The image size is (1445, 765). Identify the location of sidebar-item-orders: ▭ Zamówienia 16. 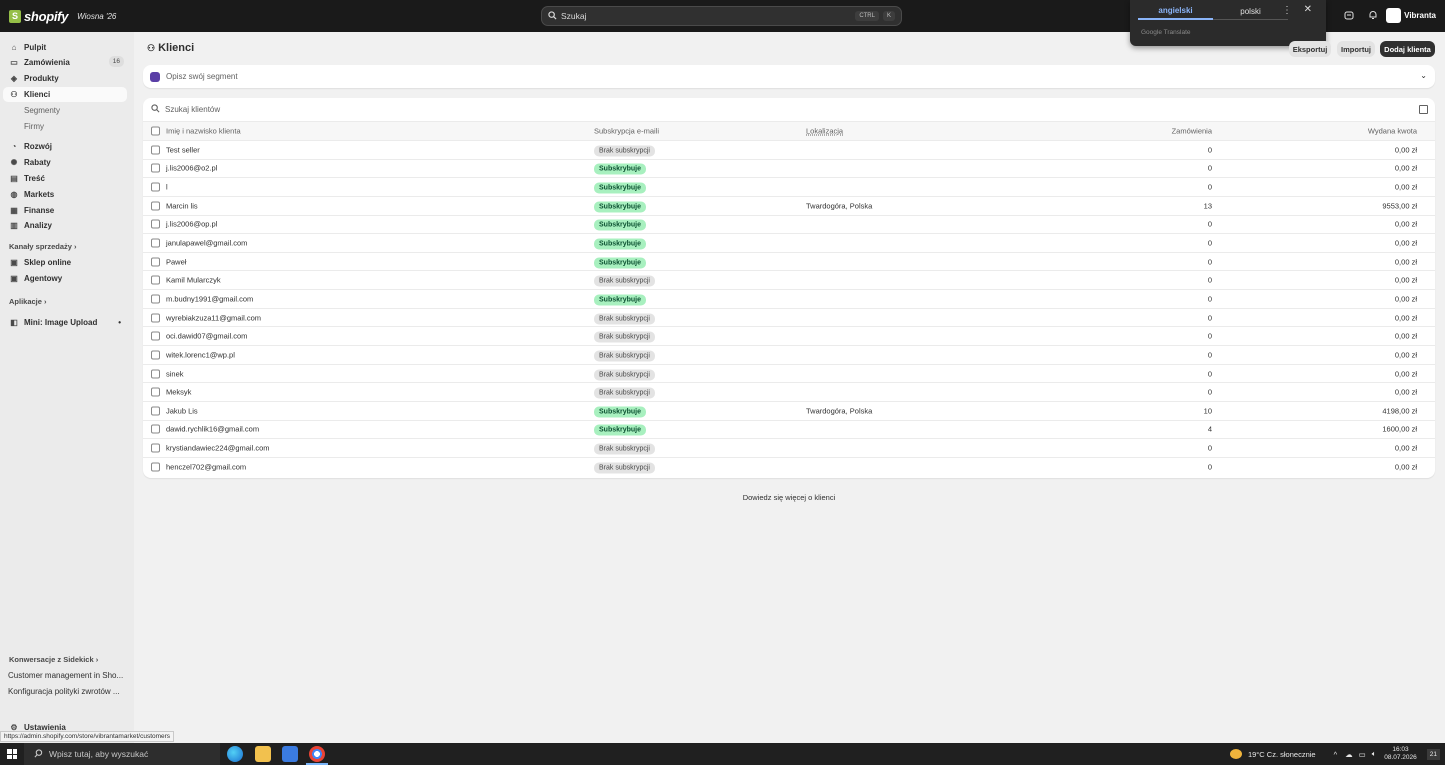
(65, 62).